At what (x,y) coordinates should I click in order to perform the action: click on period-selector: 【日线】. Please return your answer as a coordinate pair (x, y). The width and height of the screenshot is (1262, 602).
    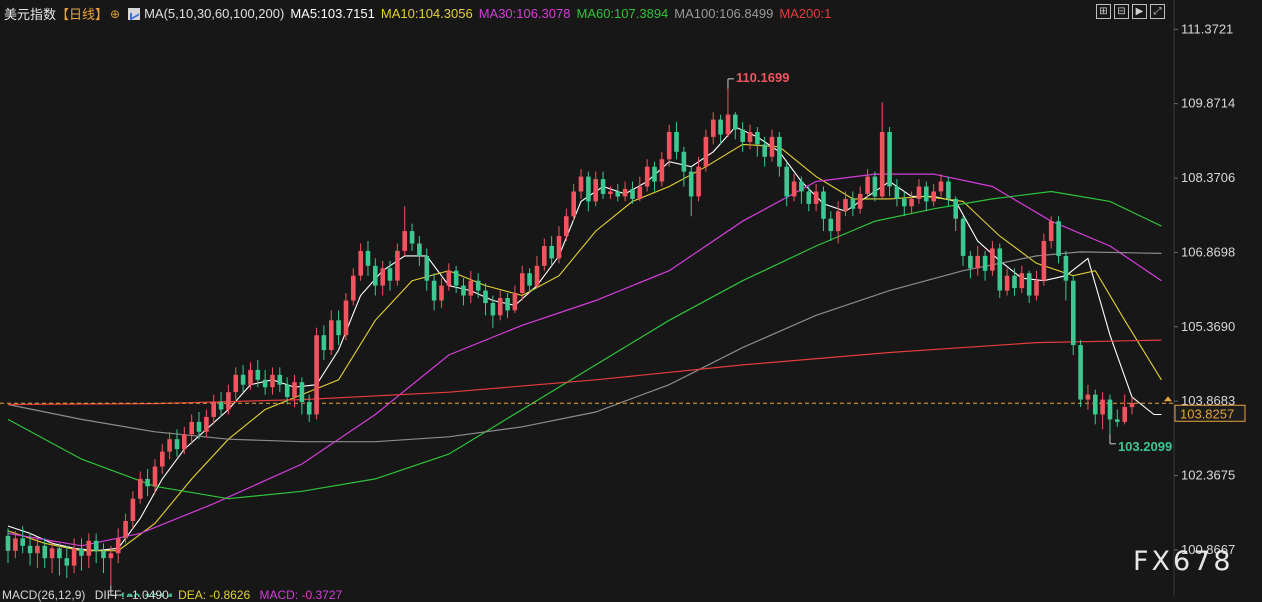
    Looking at the image, I should click on (82, 13).